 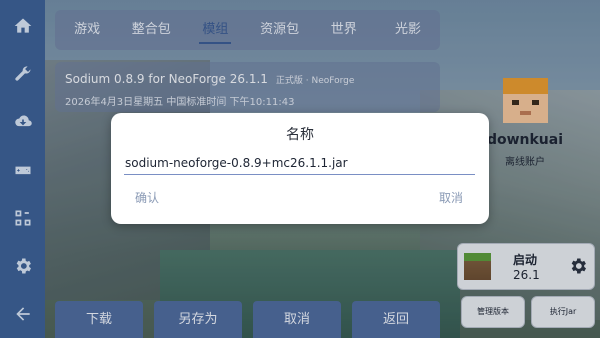 I want to click on filename-input, so click(x=299, y=163).